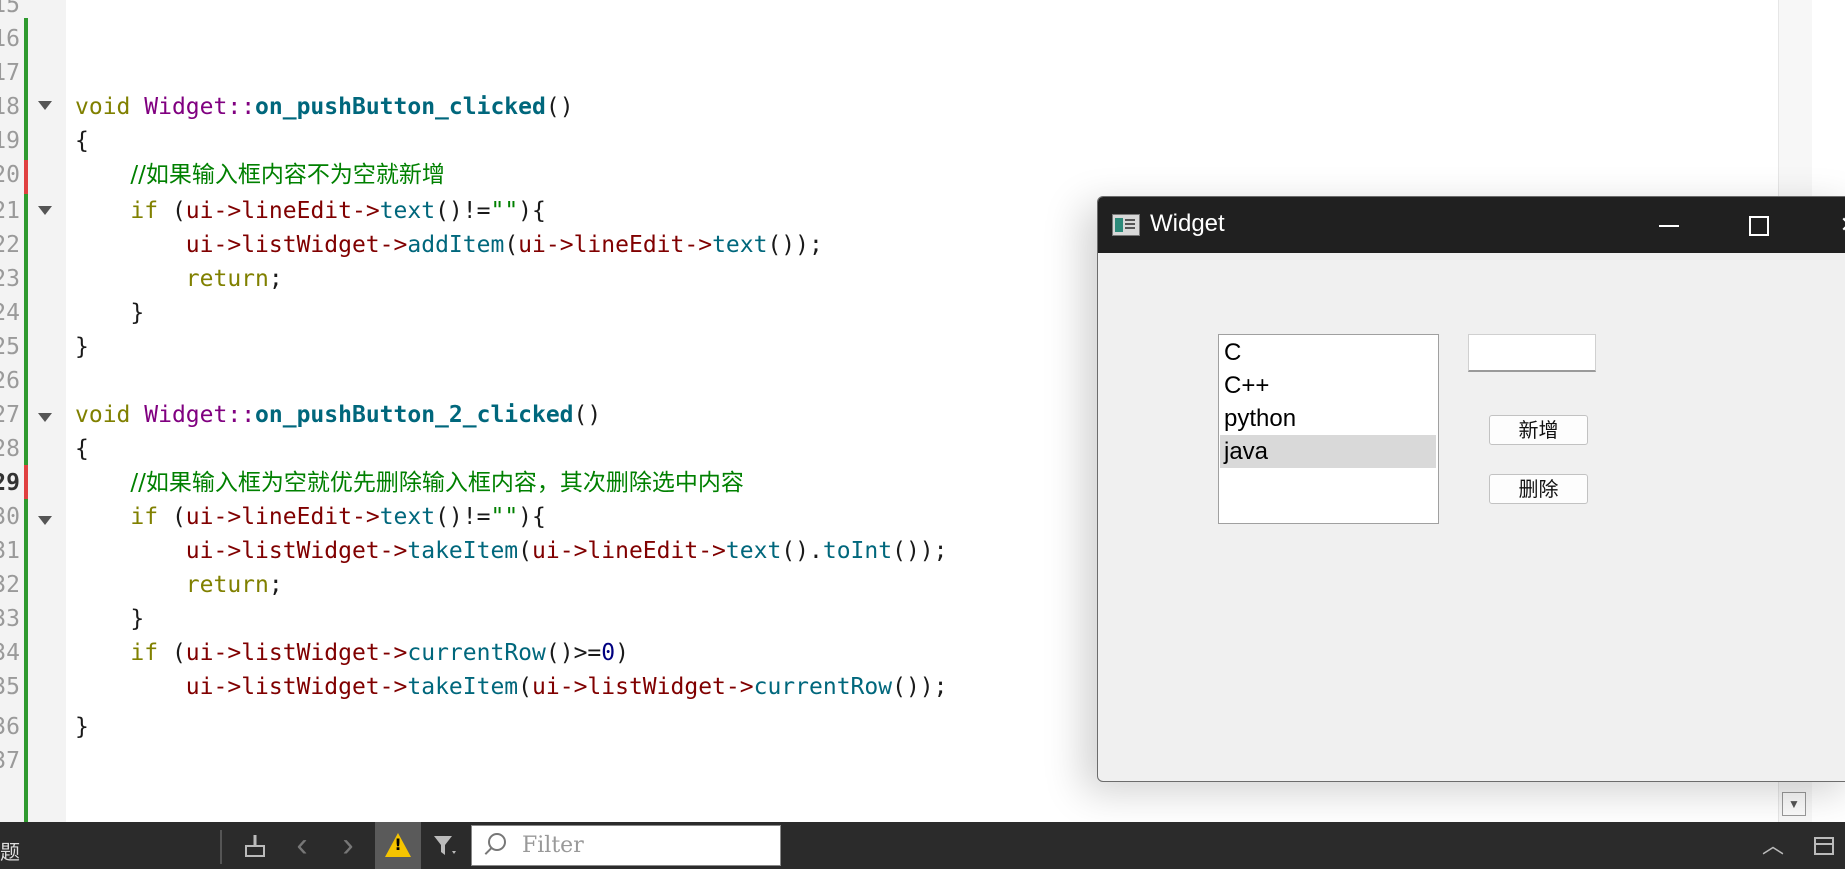 The height and width of the screenshot is (877, 1845). What do you see at coordinates (1328, 385) in the screenshot?
I see `list-item: C++` at bounding box center [1328, 385].